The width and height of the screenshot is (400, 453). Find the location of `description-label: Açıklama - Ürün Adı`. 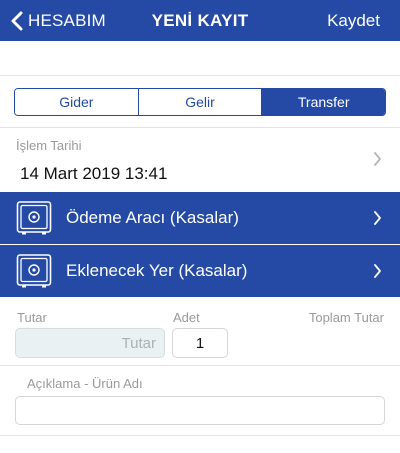

description-label: Açıklama - Ürün Adı is located at coordinates (85, 383).